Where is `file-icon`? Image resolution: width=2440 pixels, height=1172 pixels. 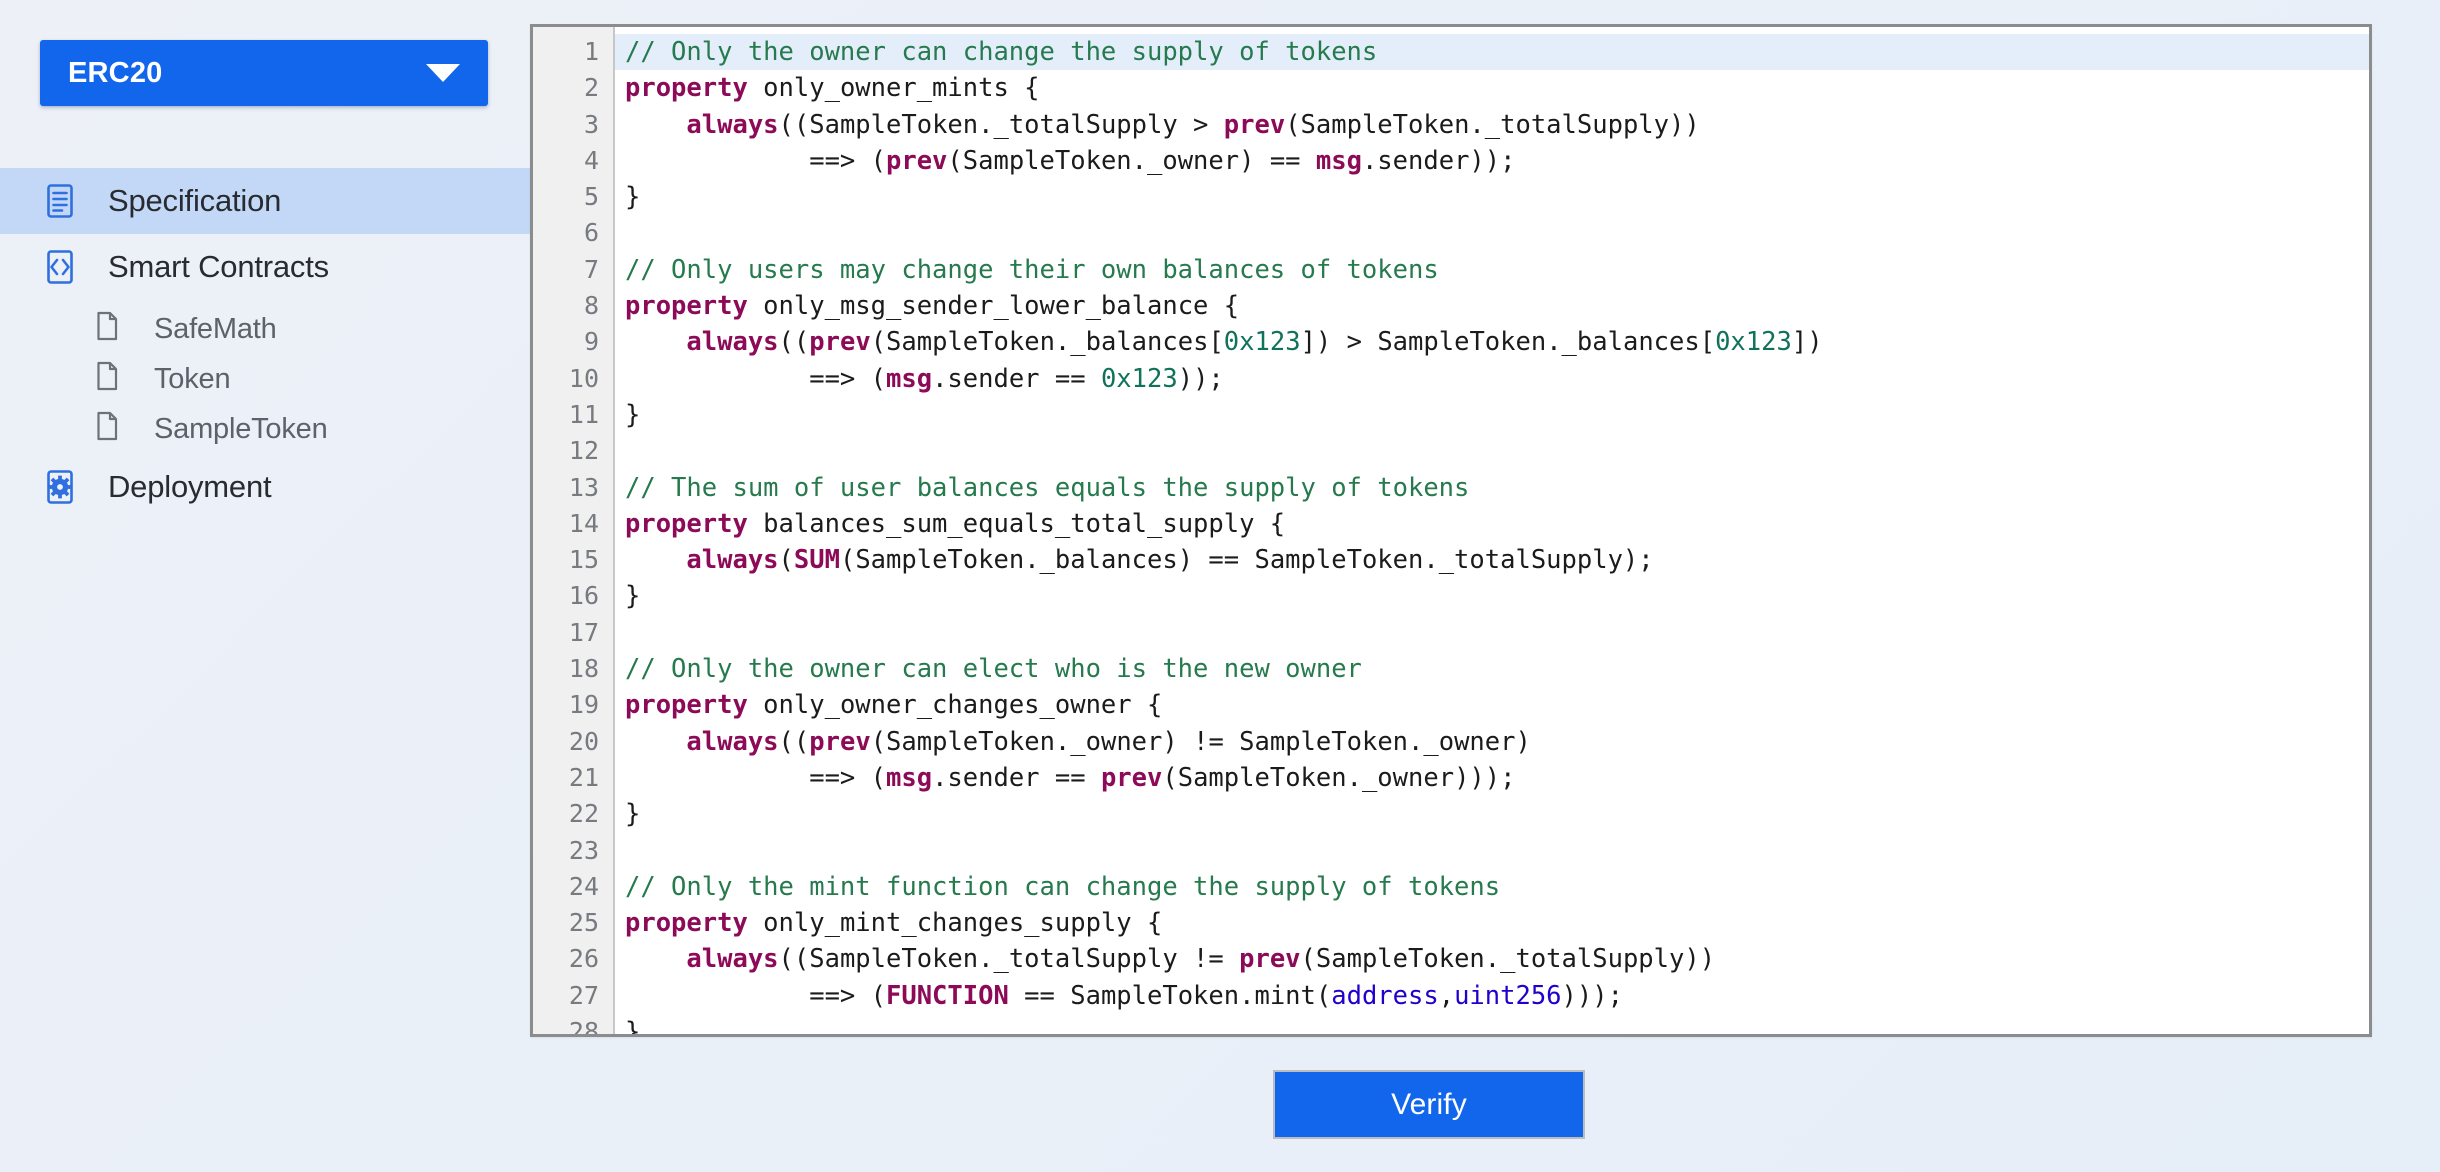 file-icon is located at coordinates (110, 429).